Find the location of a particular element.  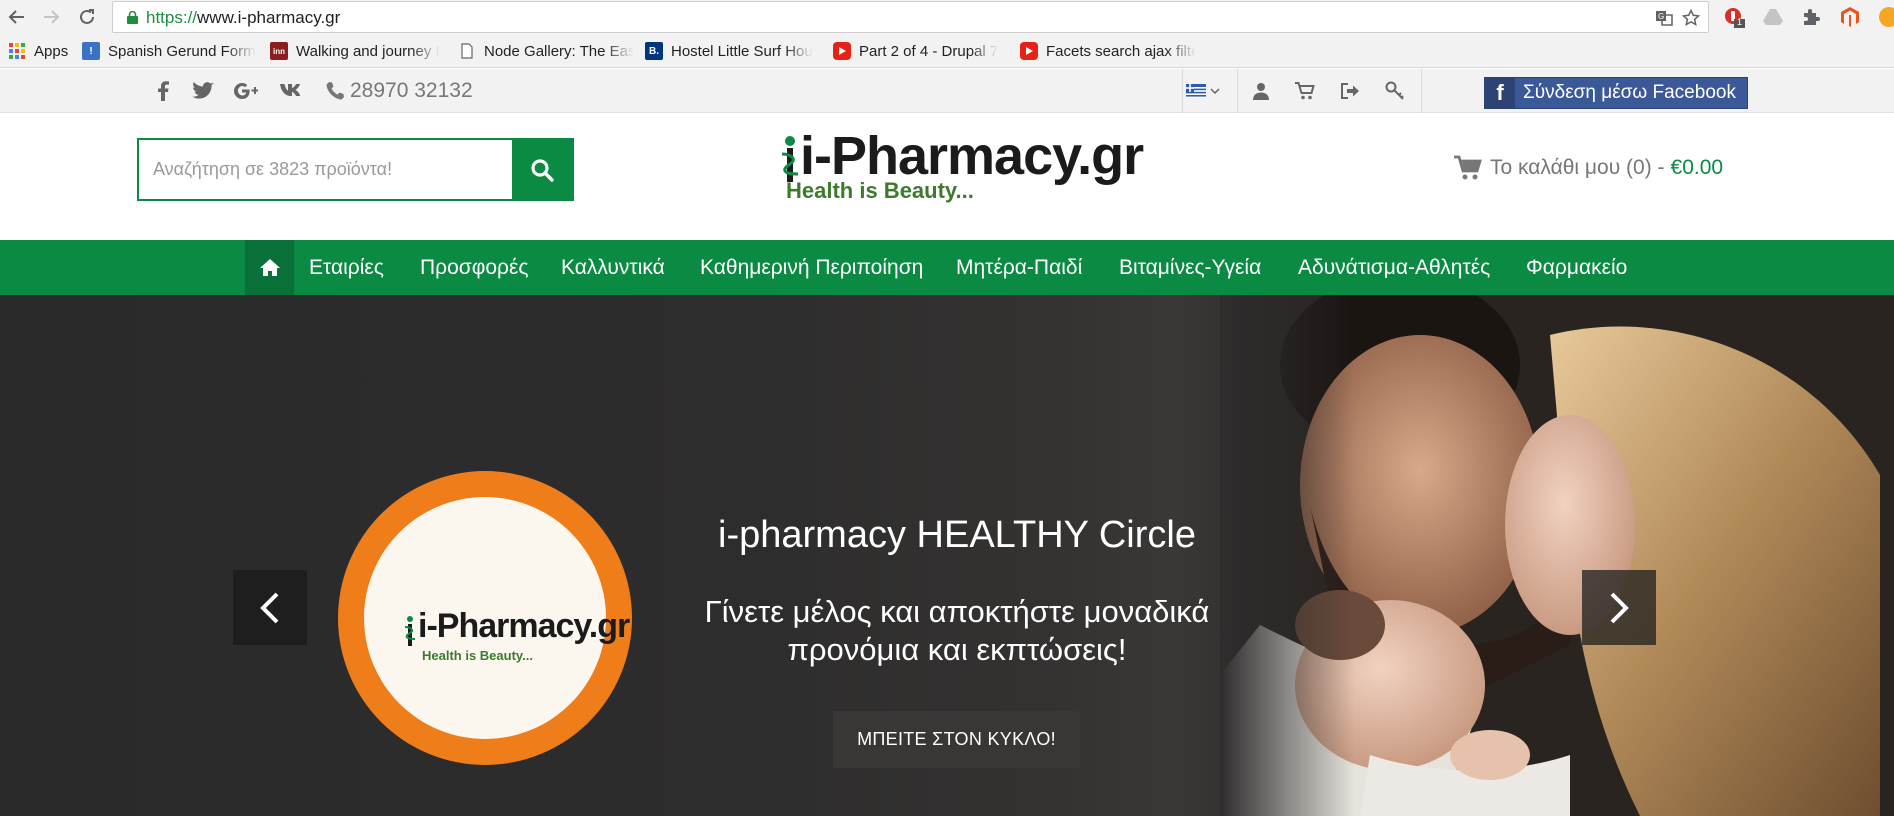

address-bar: https://www.i-pharmacy.gr G is located at coordinates (910, 17).